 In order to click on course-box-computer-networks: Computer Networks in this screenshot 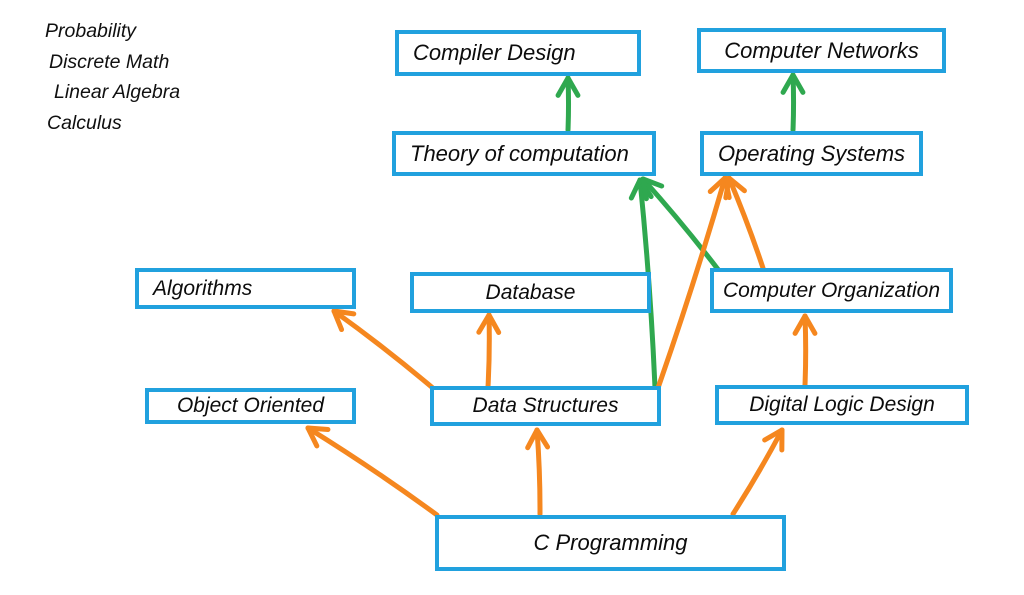, I will do `click(821, 50)`.